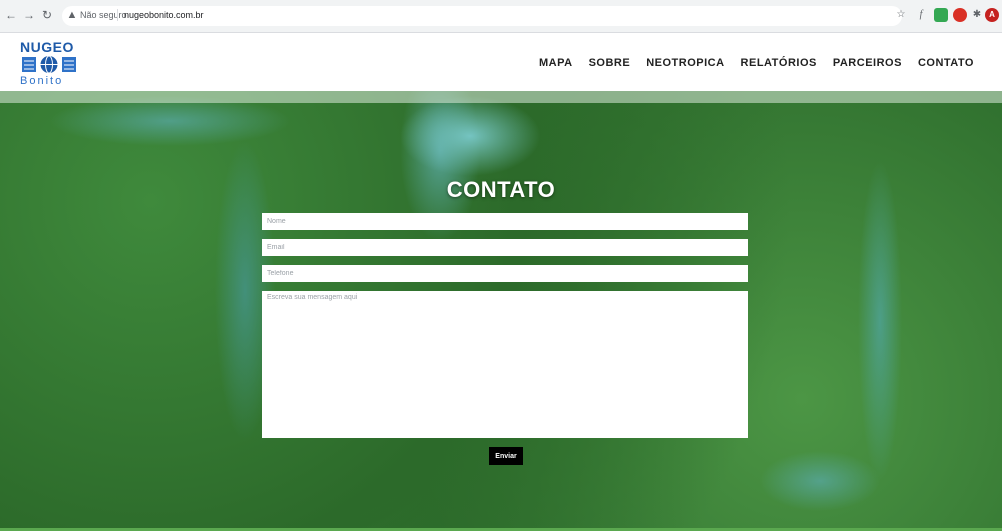 The height and width of the screenshot is (531, 1002). I want to click on hero-top-band, so click(501, 97).